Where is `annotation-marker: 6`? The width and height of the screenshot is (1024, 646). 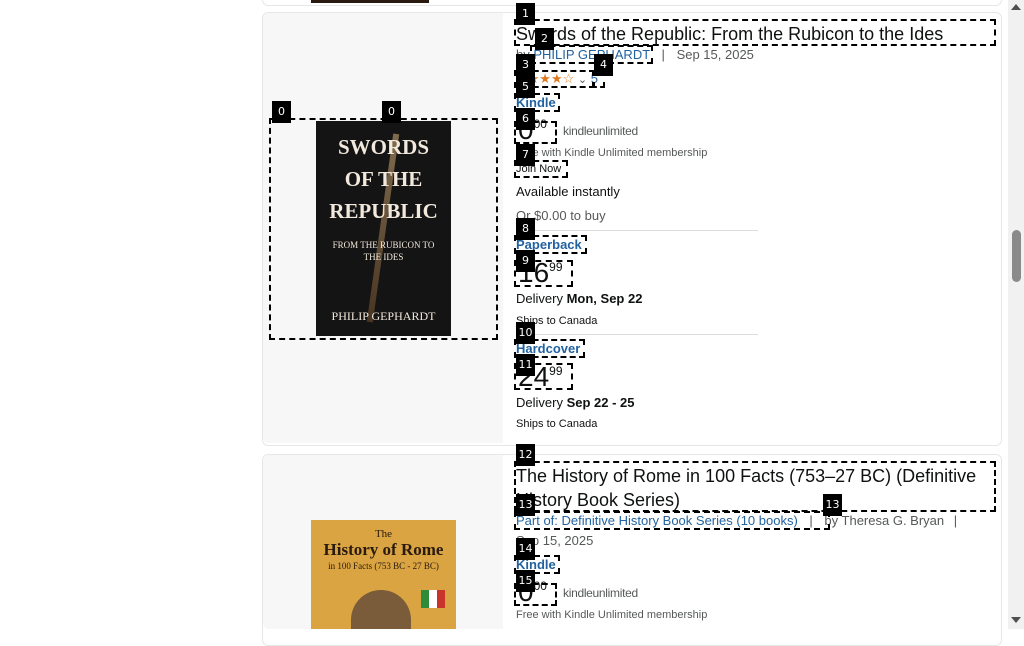 annotation-marker: 6 is located at coordinates (525, 119).